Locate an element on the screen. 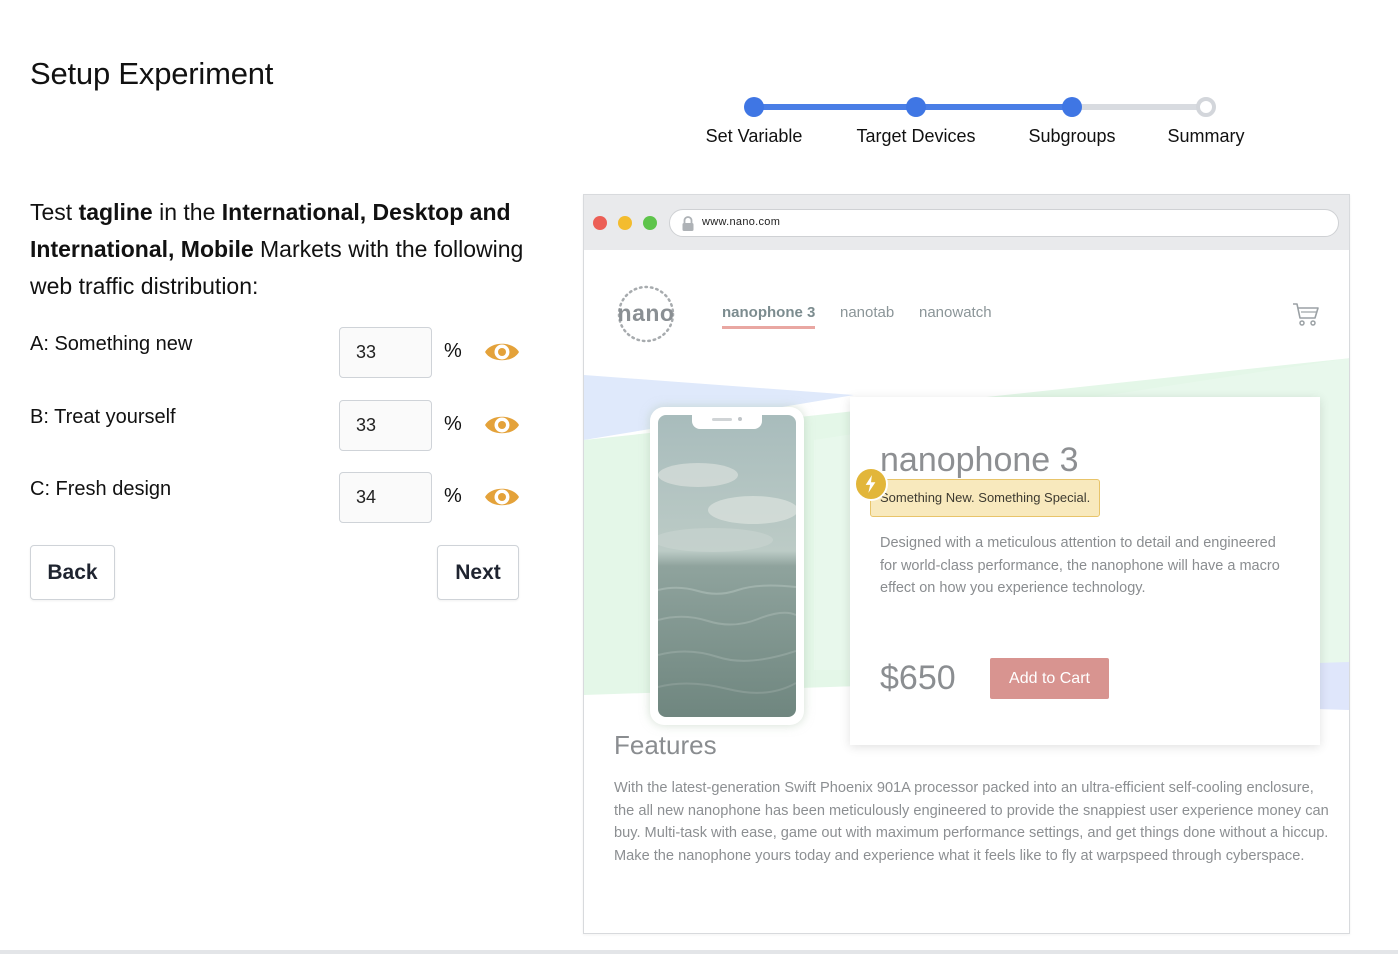  phone-image is located at coordinates (727, 566).